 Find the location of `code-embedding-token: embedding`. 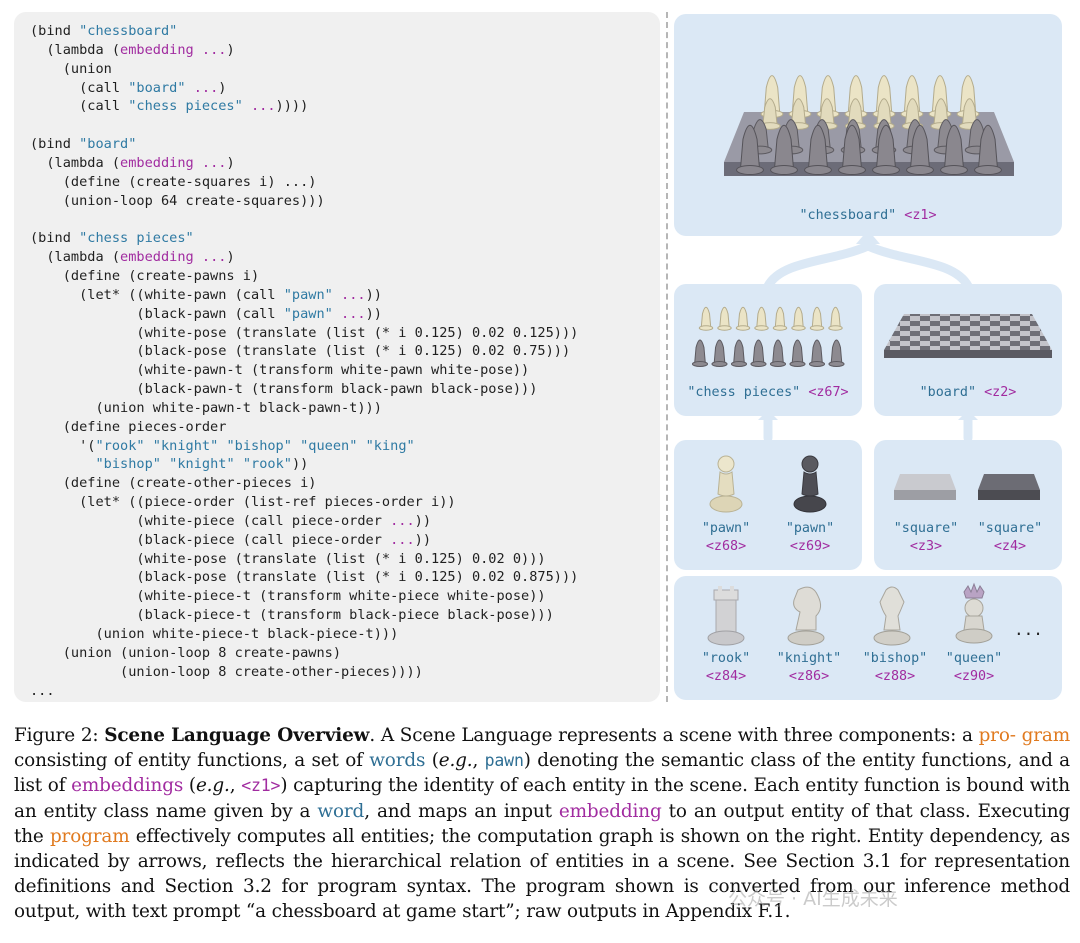

code-embedding-token: embedding is located at coordinates (157, 49).